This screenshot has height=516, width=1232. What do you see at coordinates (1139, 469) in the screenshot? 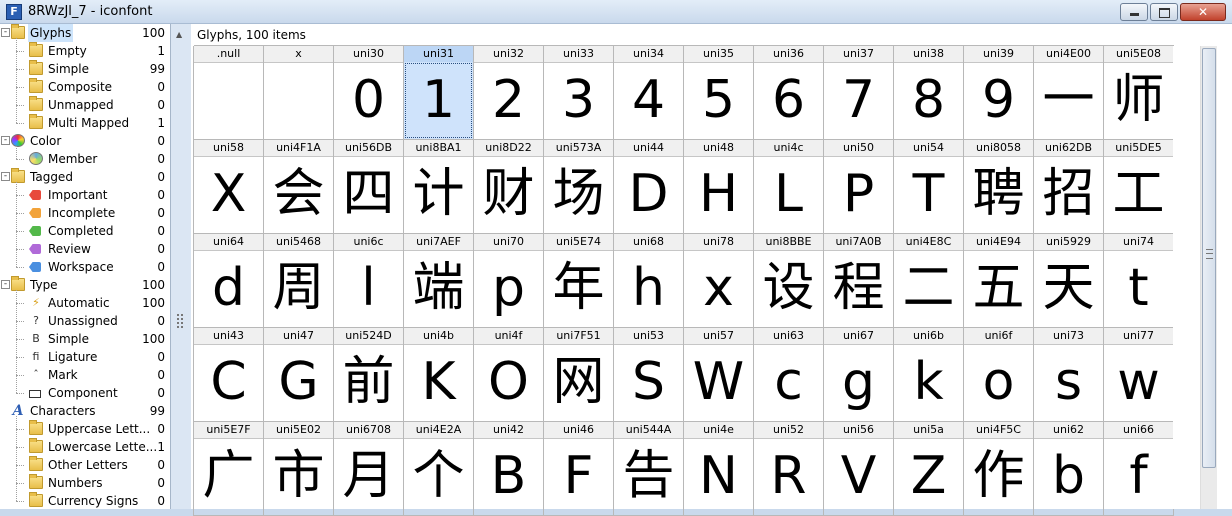
I see `glyph-cell: uni66 f` at bounding box center [1139, 469].